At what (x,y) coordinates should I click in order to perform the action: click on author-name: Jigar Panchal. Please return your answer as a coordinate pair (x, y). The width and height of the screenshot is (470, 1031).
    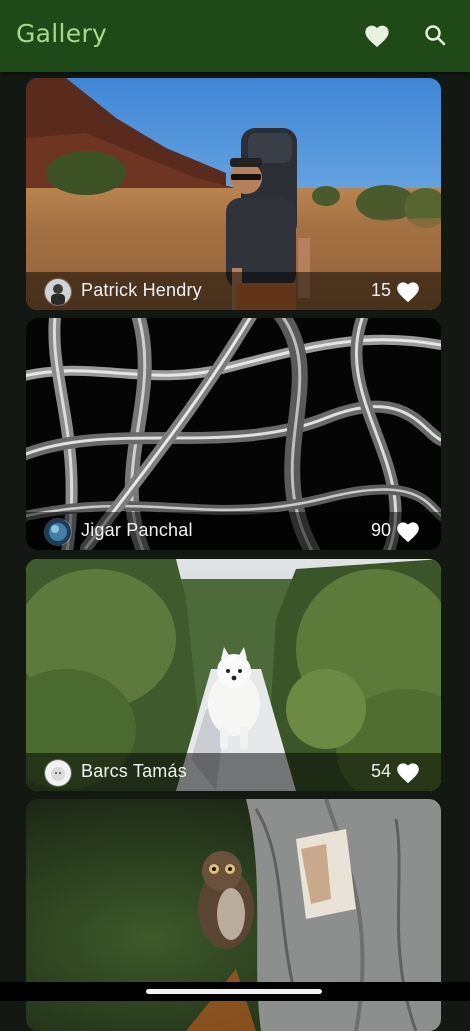
    Looking at the image, I should click on (137, 530).